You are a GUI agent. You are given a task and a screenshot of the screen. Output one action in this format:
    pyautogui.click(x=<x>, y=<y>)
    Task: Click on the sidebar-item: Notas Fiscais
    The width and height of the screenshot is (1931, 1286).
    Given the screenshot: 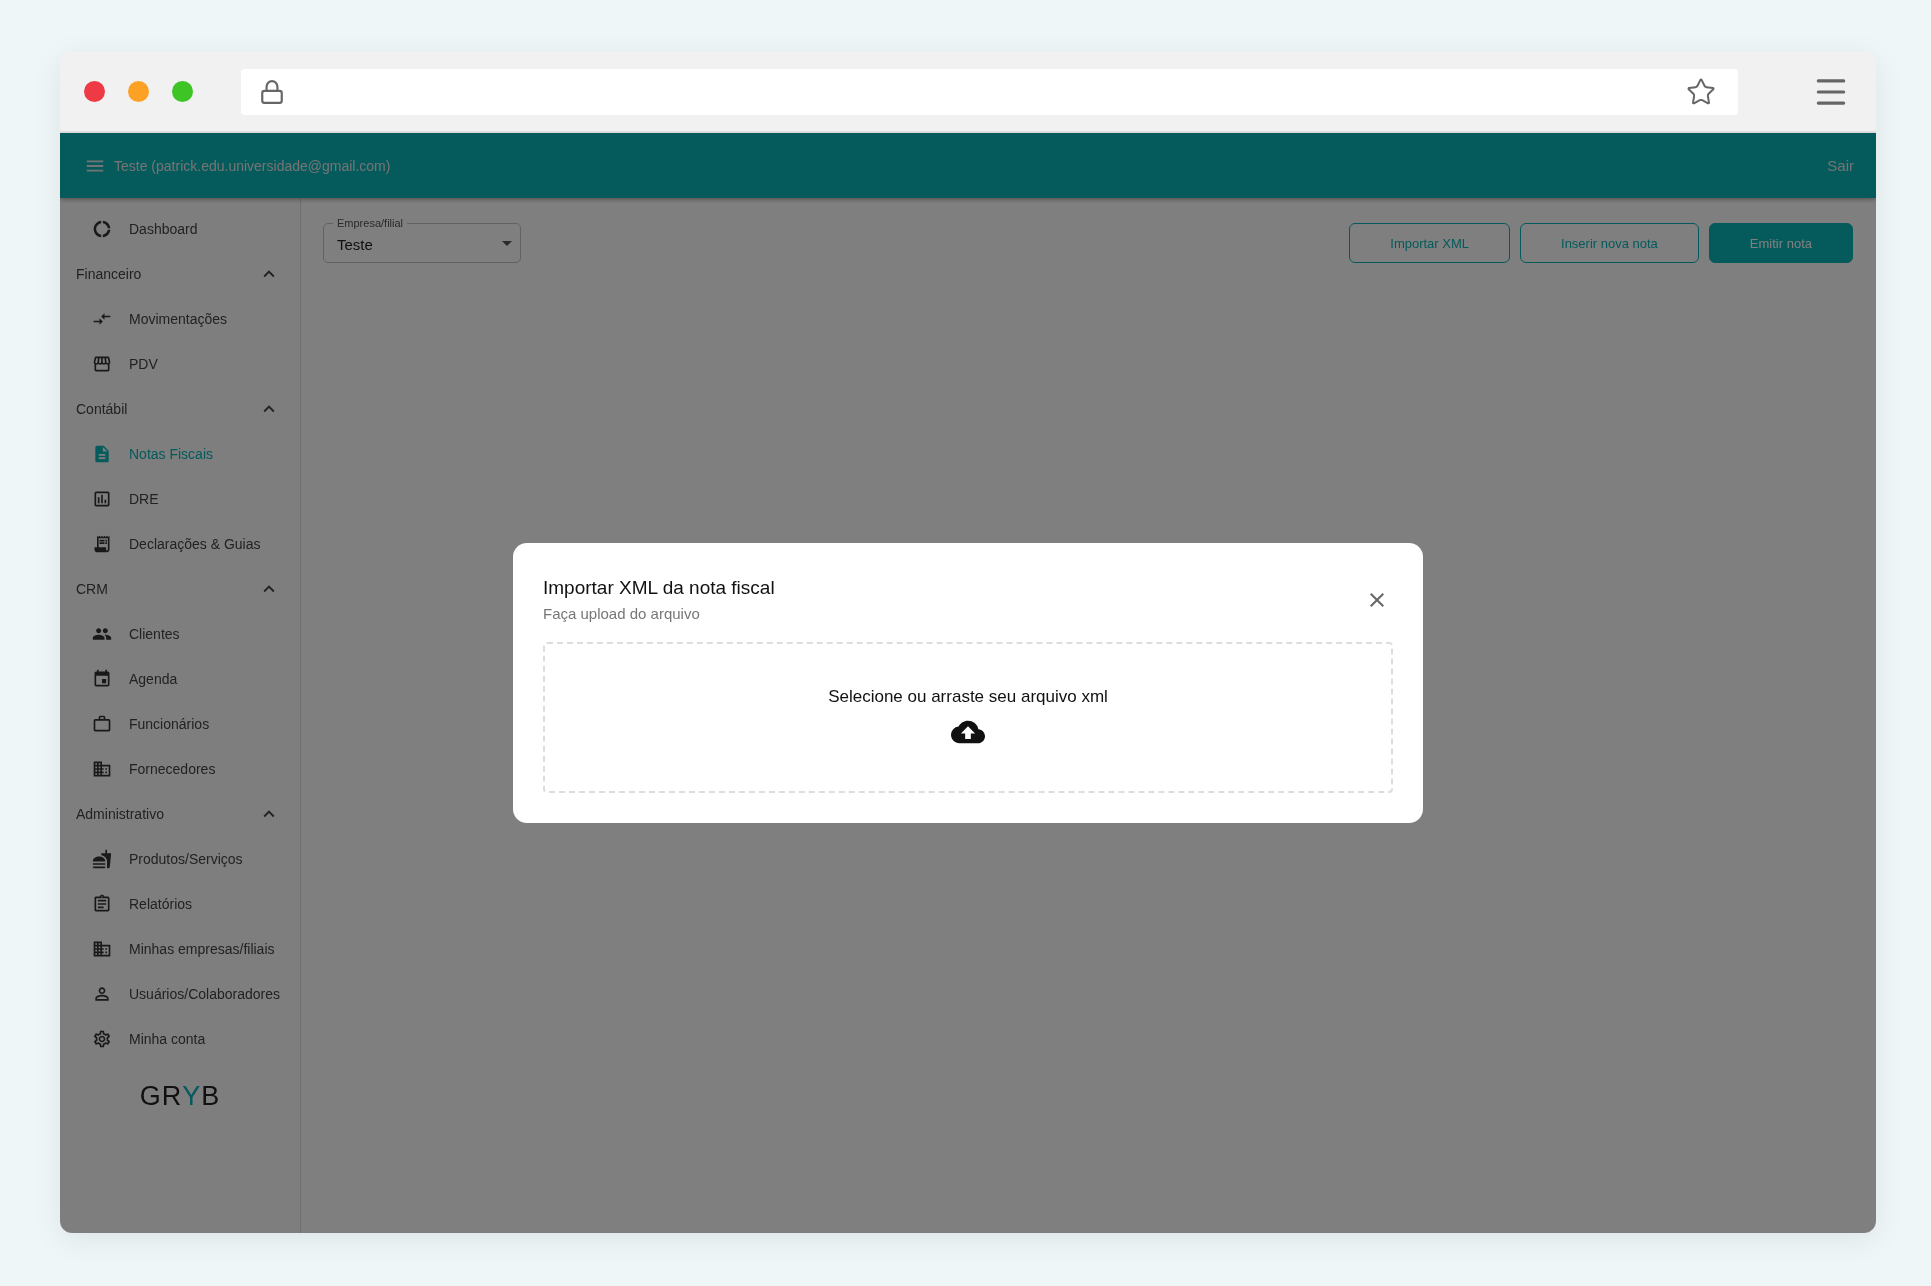 What is the action you would take?
    pyautogui.click(x=180, y=453)
    